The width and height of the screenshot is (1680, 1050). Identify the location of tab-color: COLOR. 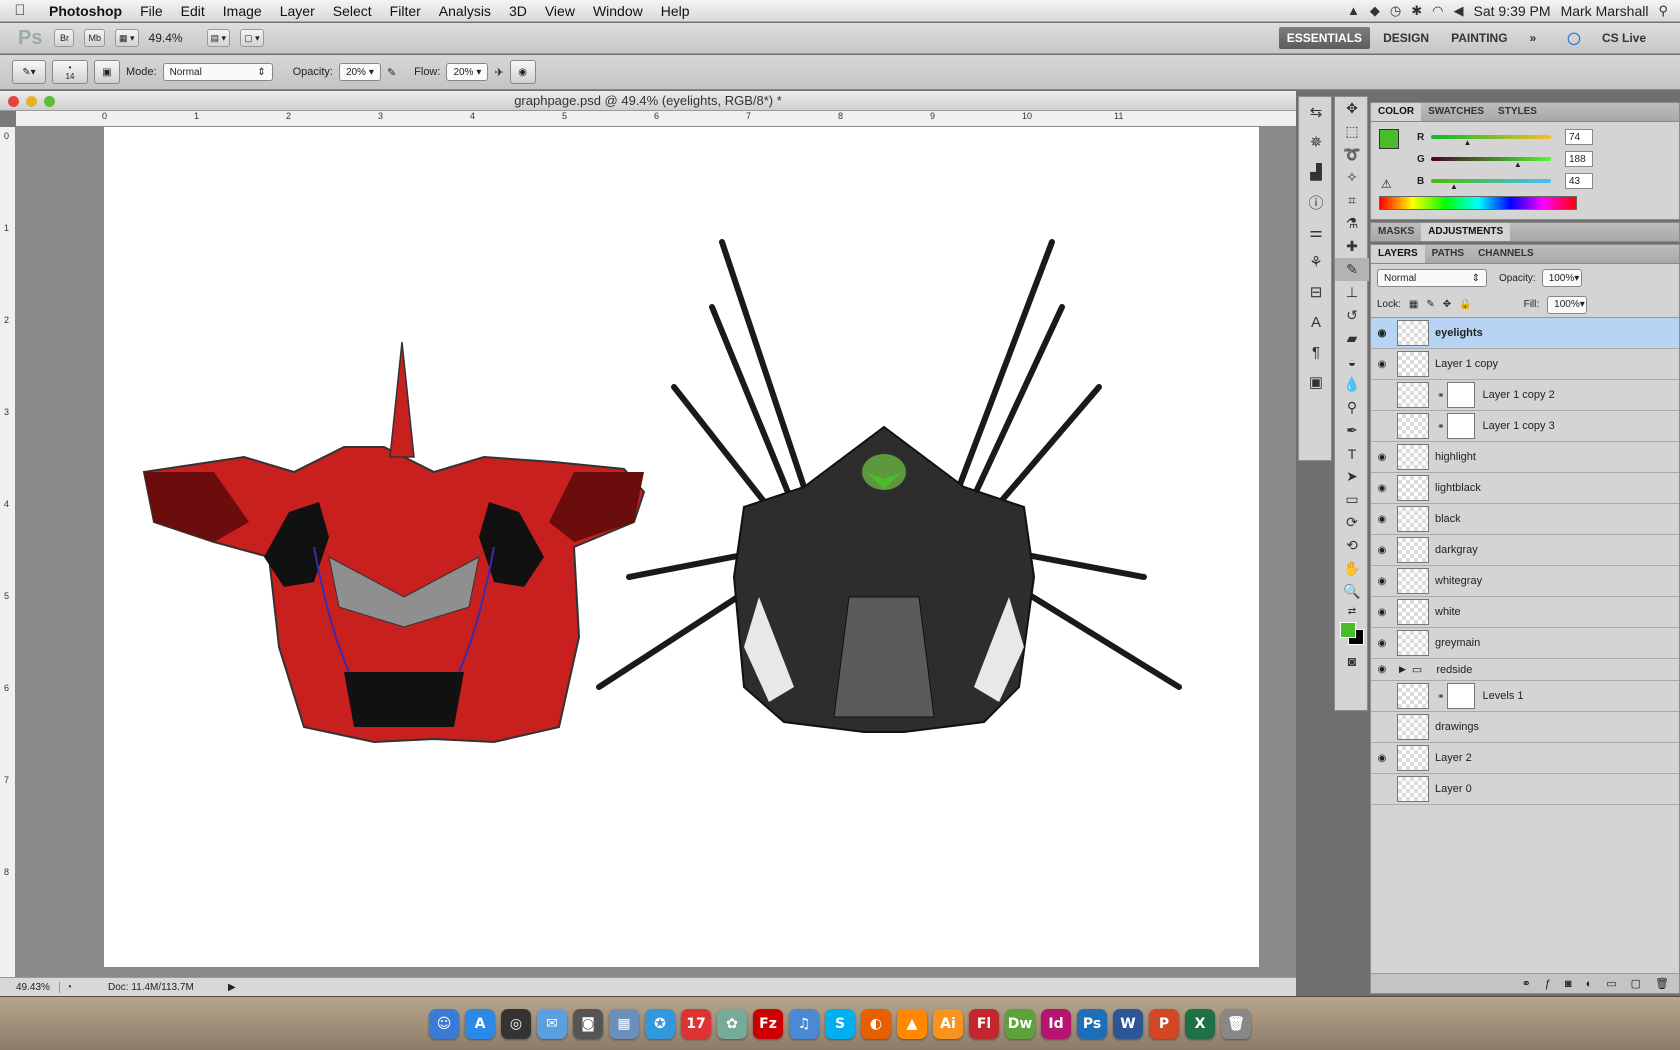
(1396, 112).